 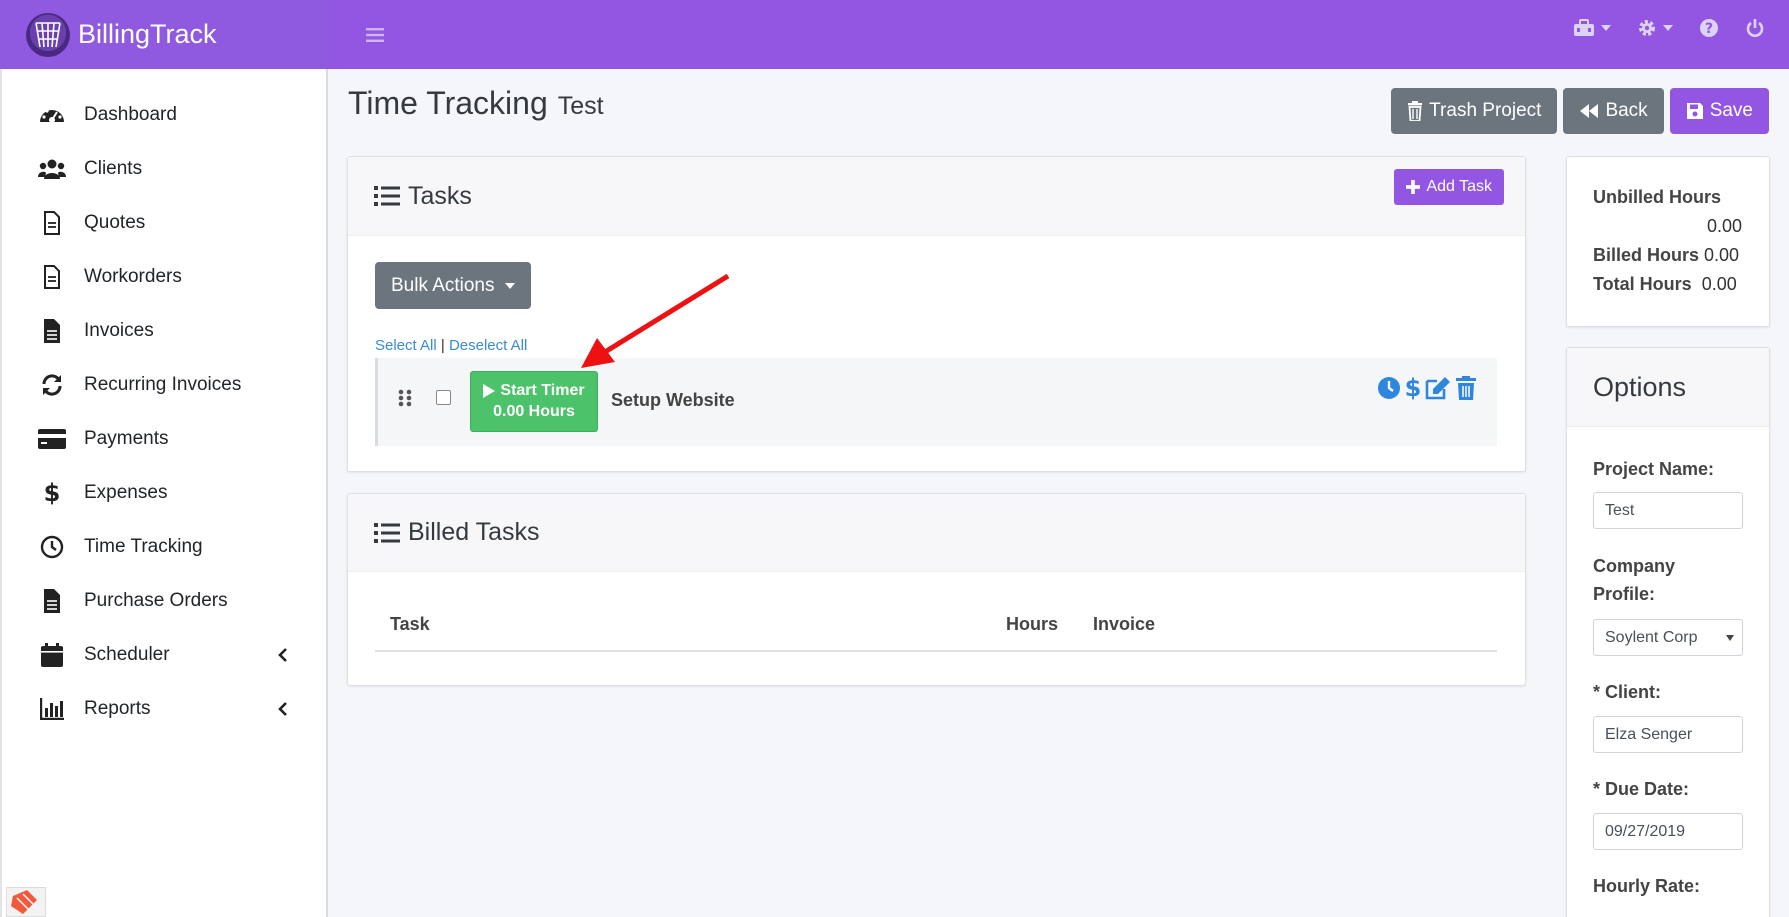 I want to click on sidebar-item-dashboard: Dashboard, so click(x=164, y=115).